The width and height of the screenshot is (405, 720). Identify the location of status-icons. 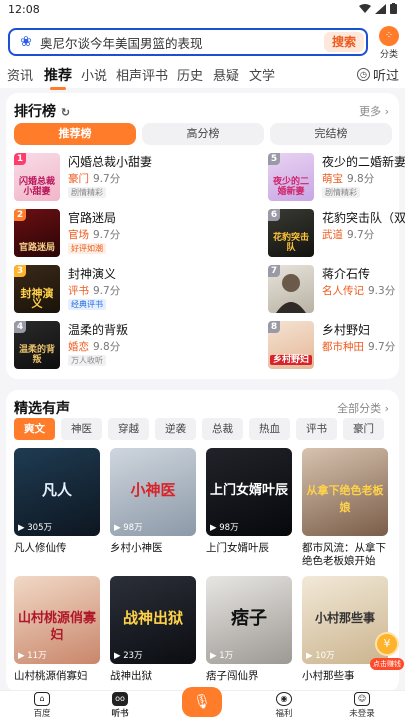
(378, 8).